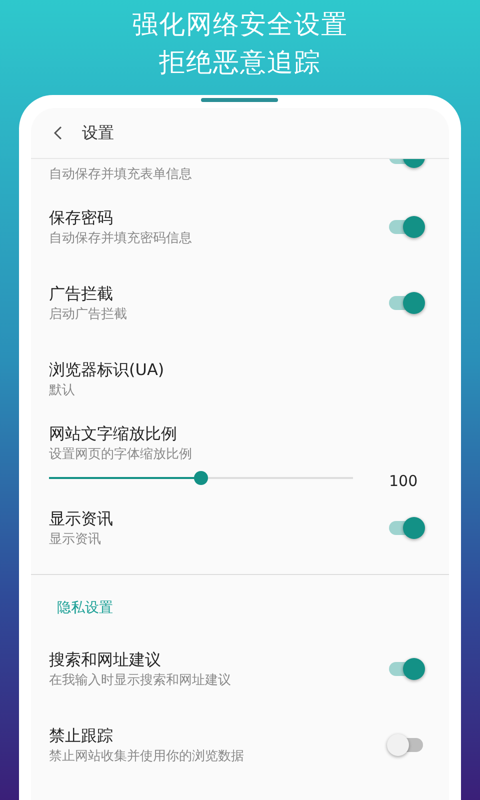 The width and height of the screenshot is (480, 800). Describe the element at coordinates (121, 455) in the screenshot. I see `setting-subtitle: 设置网页的字体缩放比例` at that location.